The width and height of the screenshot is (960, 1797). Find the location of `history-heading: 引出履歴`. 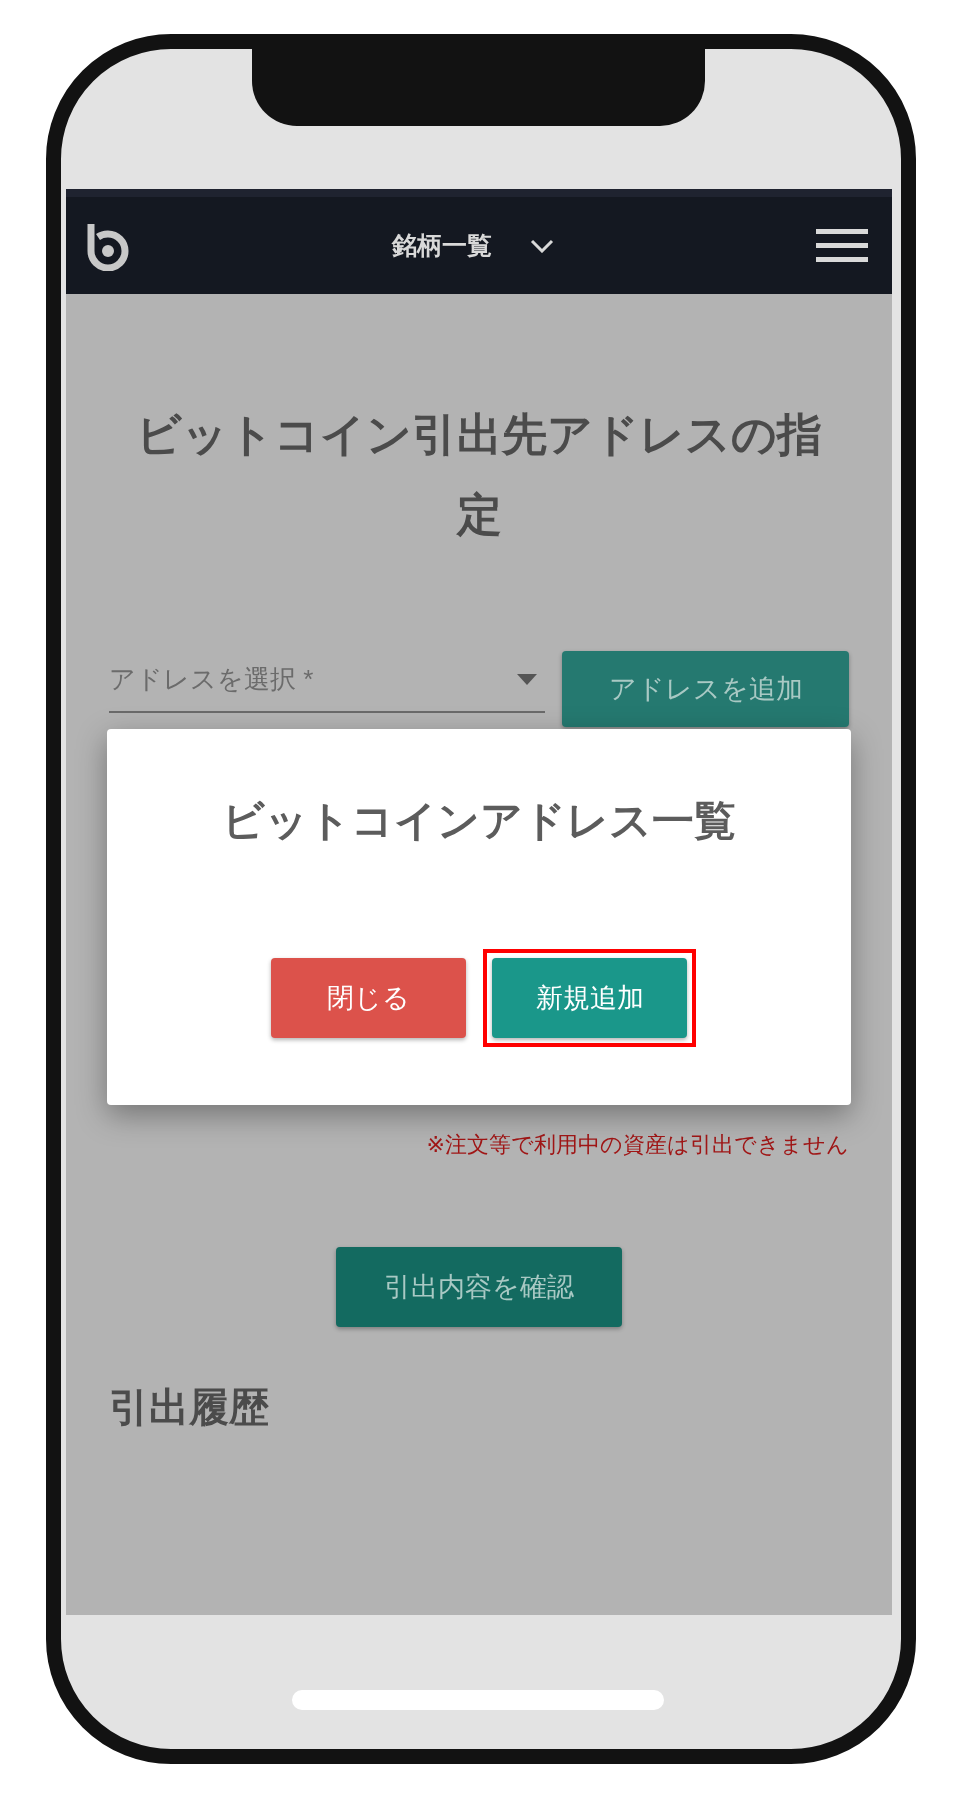

history-heading: 引出履歴 is located at coordinates (189, 1407).